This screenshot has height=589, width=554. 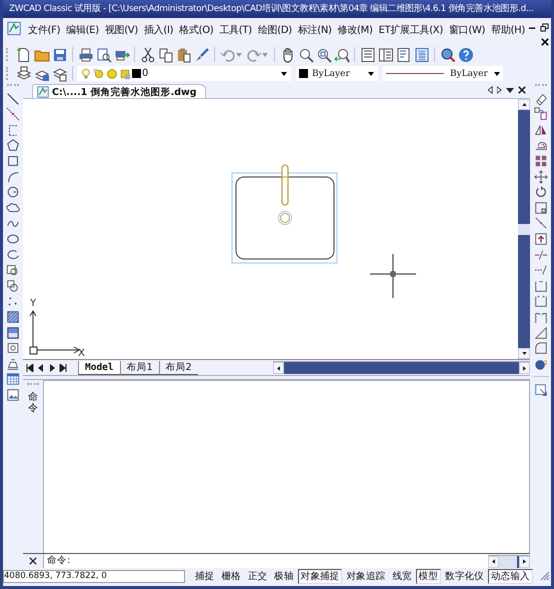 I want to click on hatch-icon, so click(x=13, y=317).